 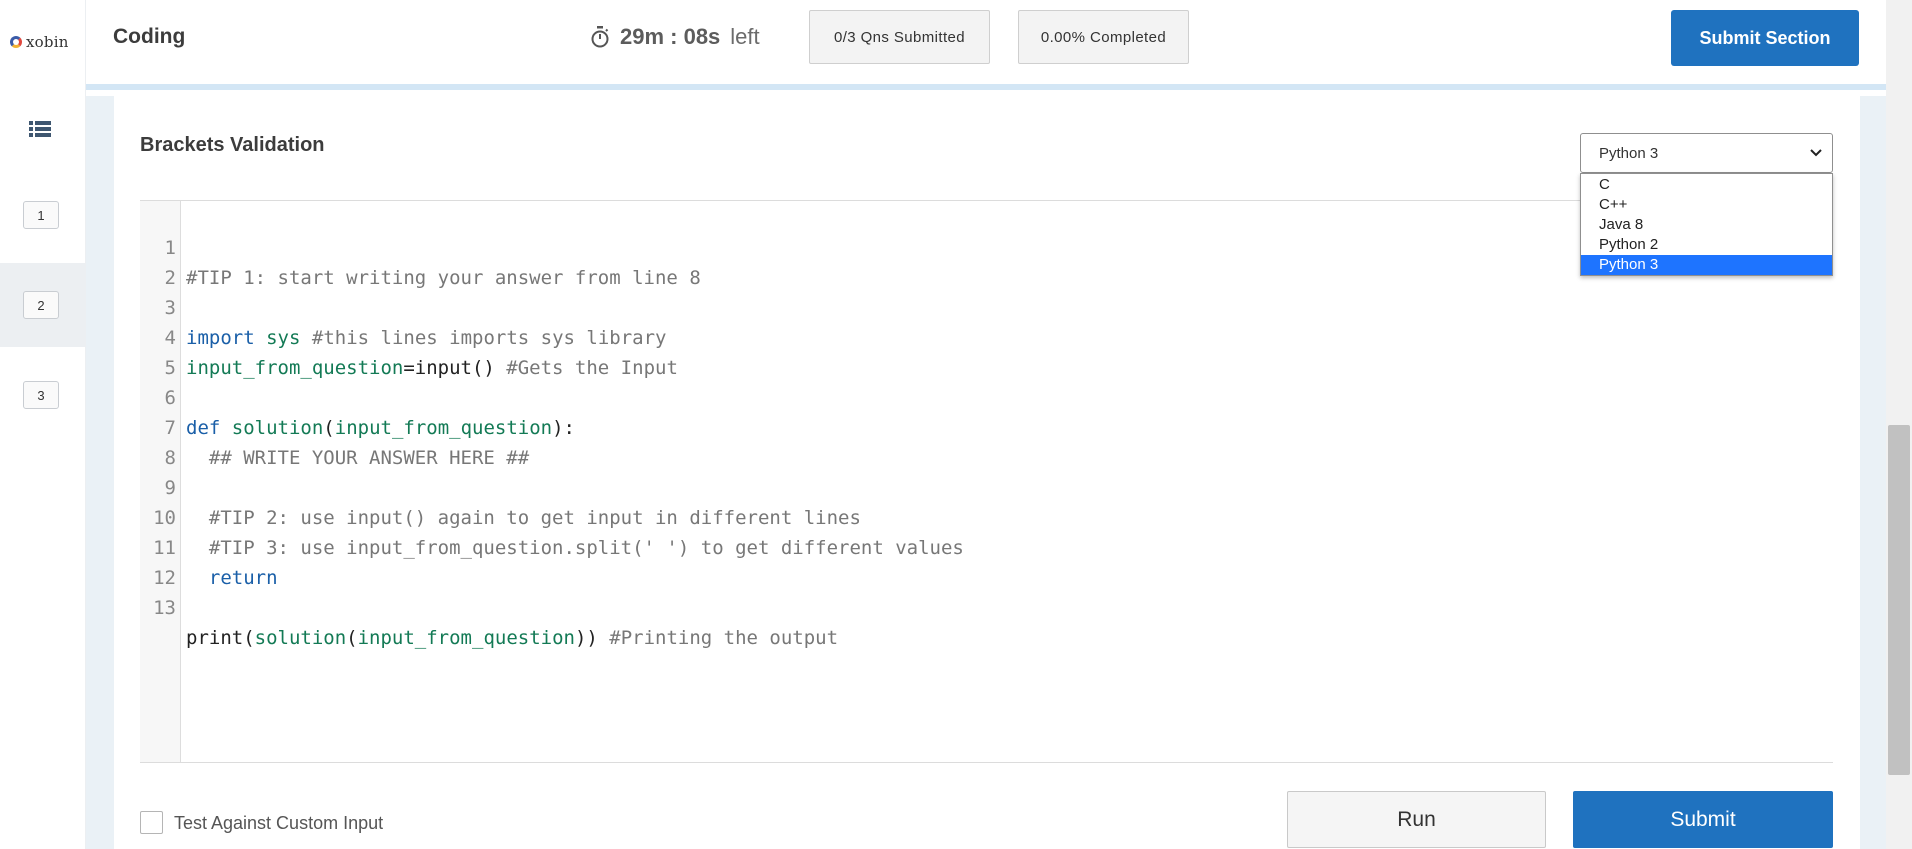 What do you see at coordinates (279, 823) in the screenshot?
I see `custom-input-label: Test Against Custom Input` at bounding box center [279, 823].